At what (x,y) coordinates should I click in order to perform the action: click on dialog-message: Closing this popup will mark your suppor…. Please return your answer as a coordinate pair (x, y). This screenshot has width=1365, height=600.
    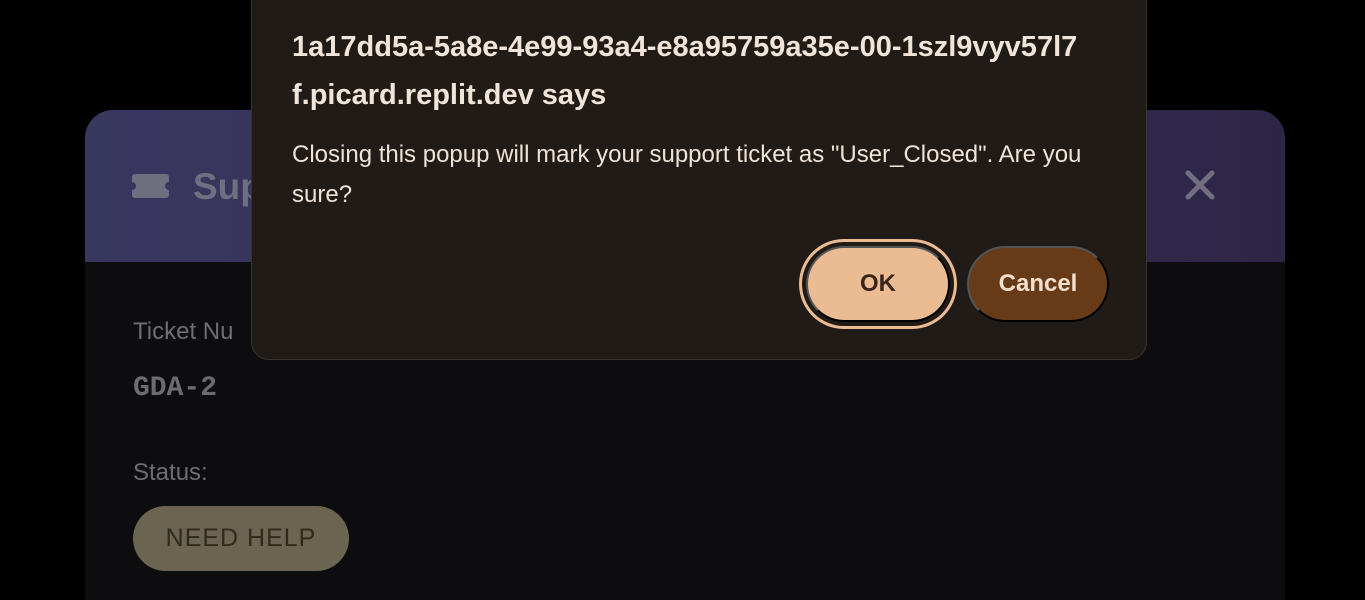
    Looking at the image, I should click on (687, 174).